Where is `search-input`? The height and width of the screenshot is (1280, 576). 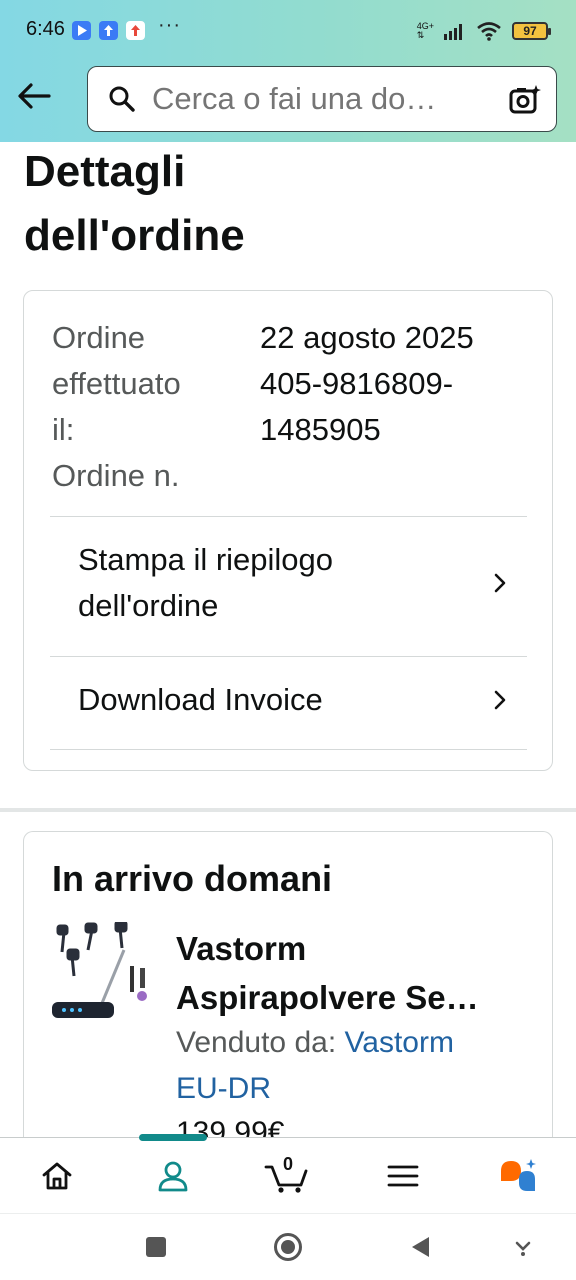
search-input is located at coordinates (322, 99).